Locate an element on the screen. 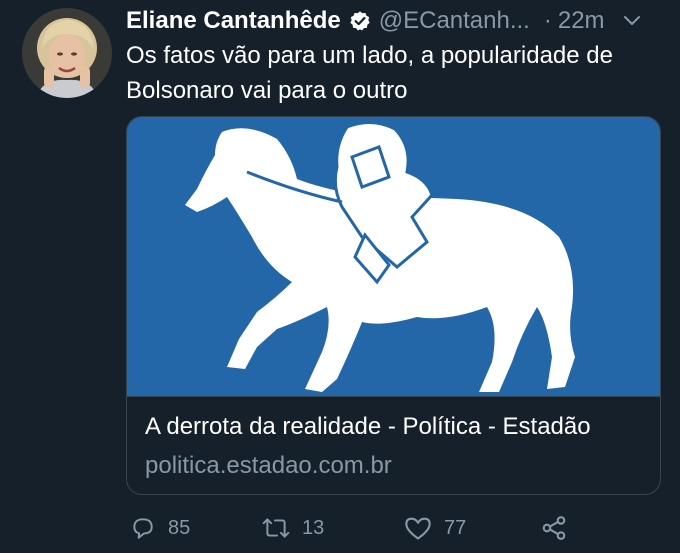 The image size is (680, 553). reply-count: 85 is located at coordinates (179, 527).